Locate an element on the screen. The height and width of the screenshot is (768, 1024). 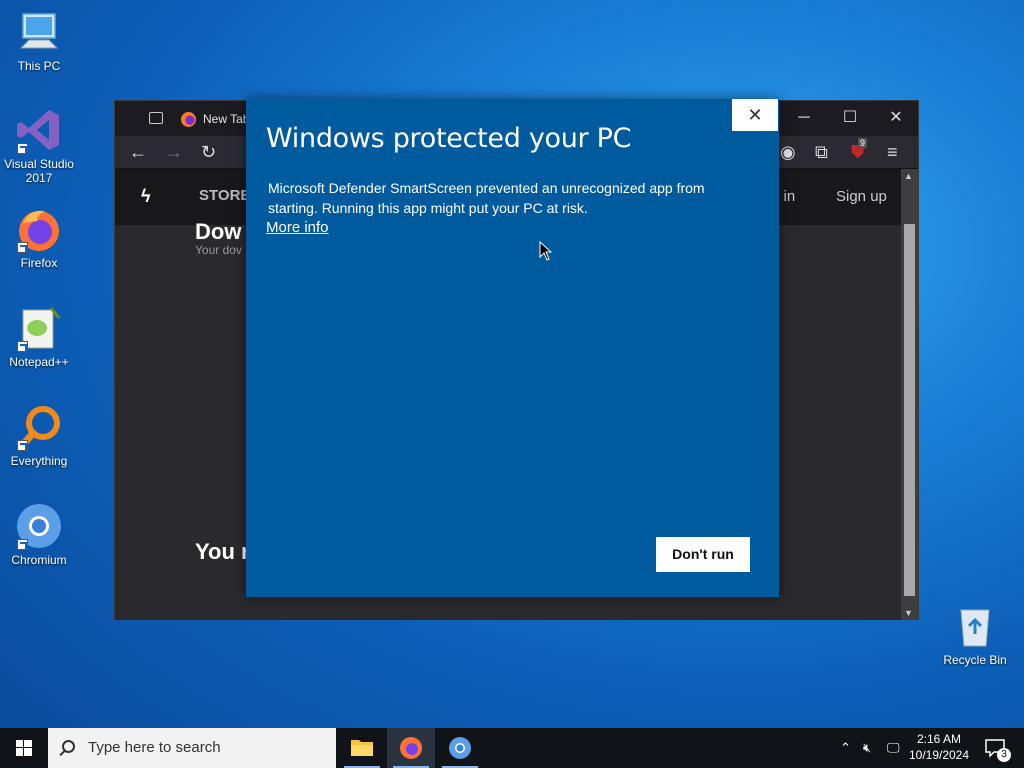
tab-list-icon is located at coordinates (156, 118).